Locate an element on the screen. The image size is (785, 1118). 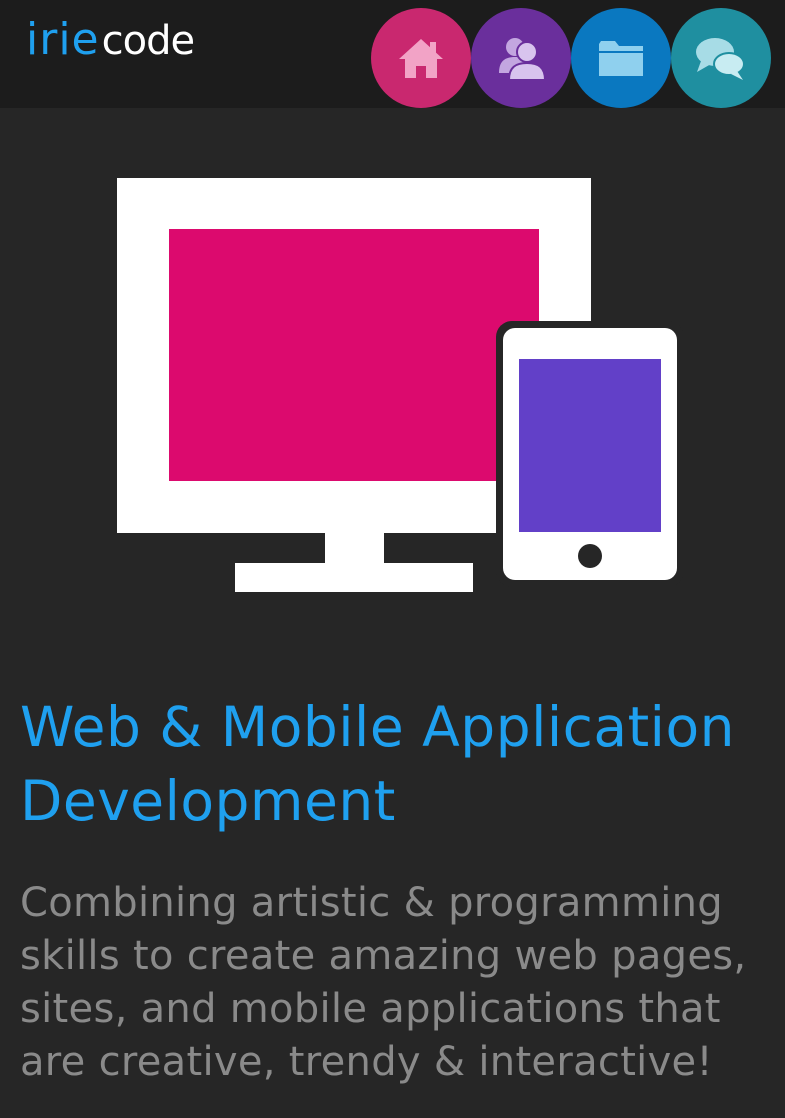
tablet-screen is located at coordinates (590, 445).